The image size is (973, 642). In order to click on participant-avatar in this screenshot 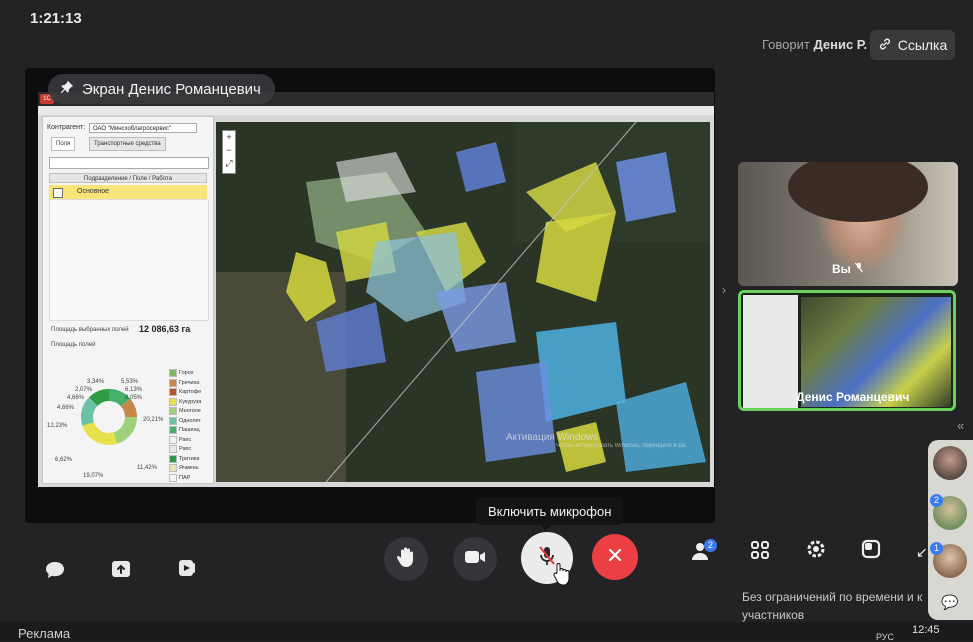, I will do `click(950, 463)`.